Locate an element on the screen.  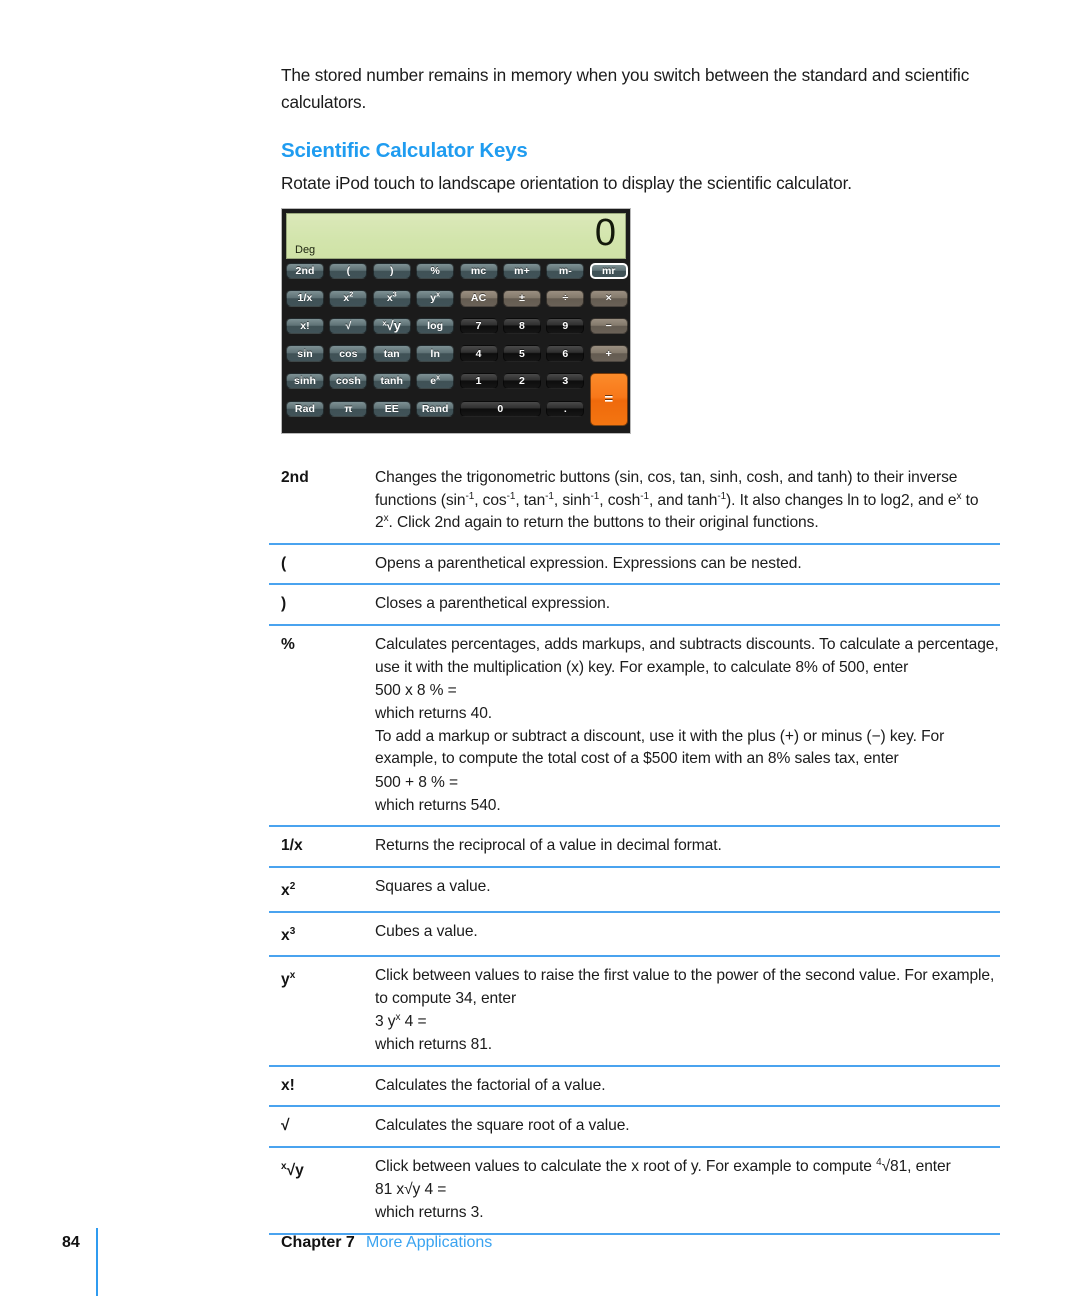
angle-mode-label: Deg is located at coordinates (305, 250).